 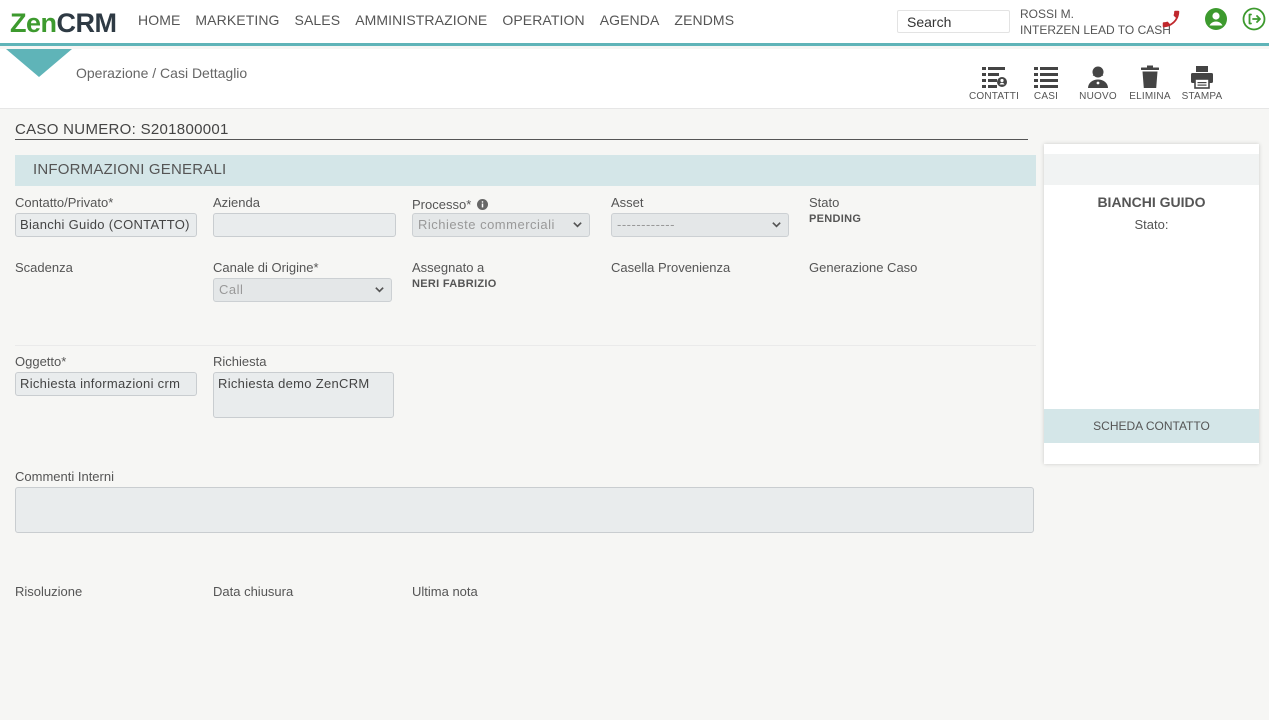 What do you see at coordinates (1202, 77) in the screenshot?
I see `printer-icon` at bounding box center [1202, 77].